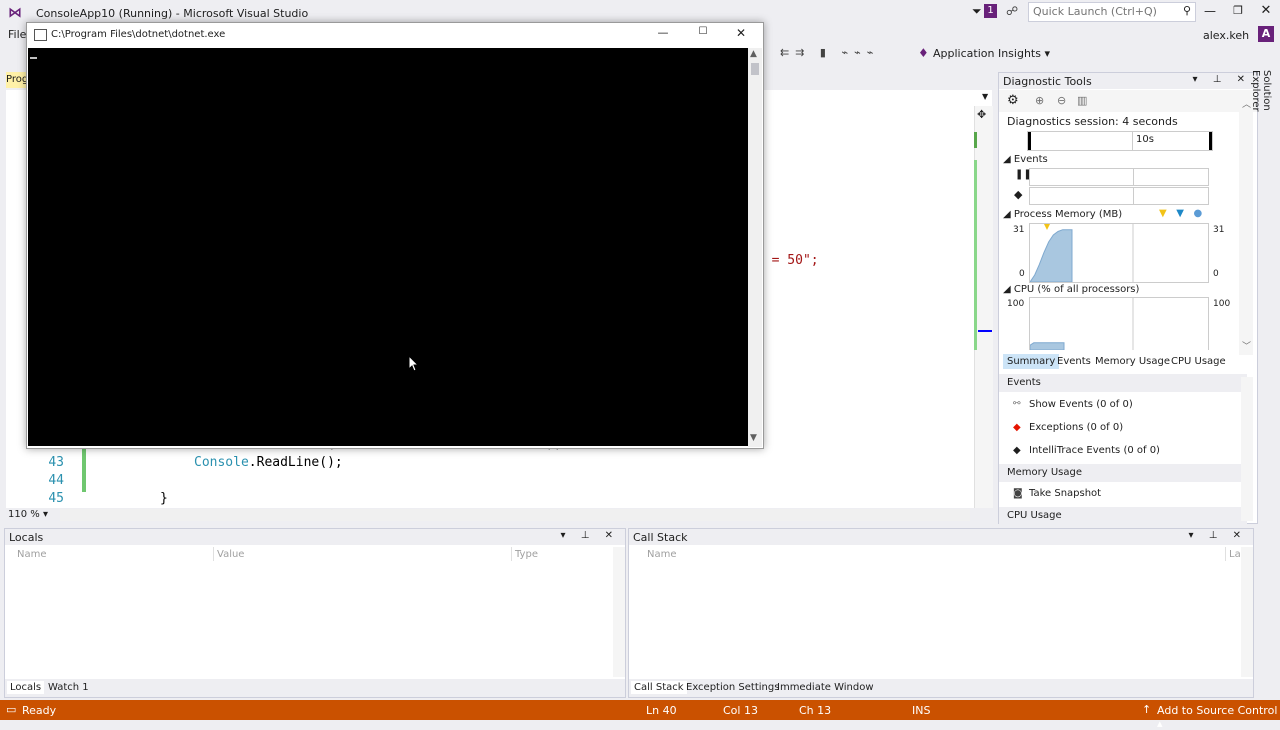 This screenshot has height=730, width=1280. Describe the element at coordinates (1198, 361) in the screenshot. I see `tab-cpu-usage: CPU Usage` at that location.